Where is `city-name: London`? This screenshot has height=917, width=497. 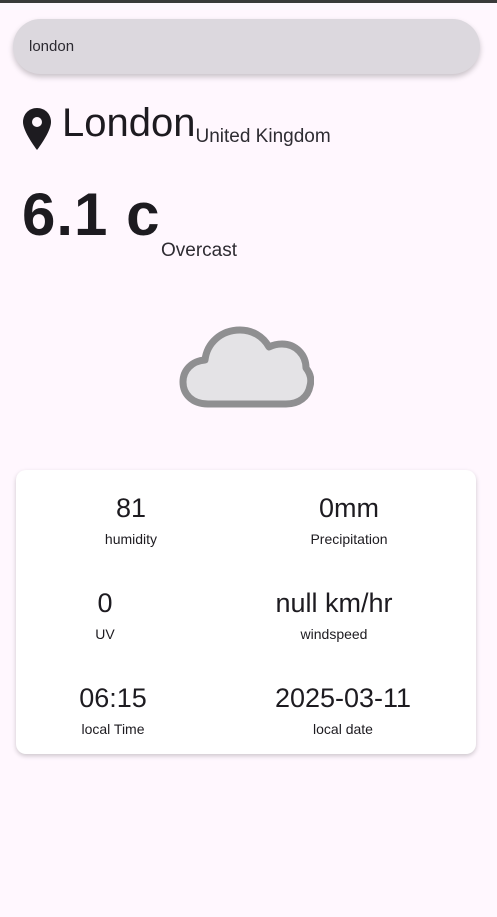 city-name: London is located at coordinates (129, 123).